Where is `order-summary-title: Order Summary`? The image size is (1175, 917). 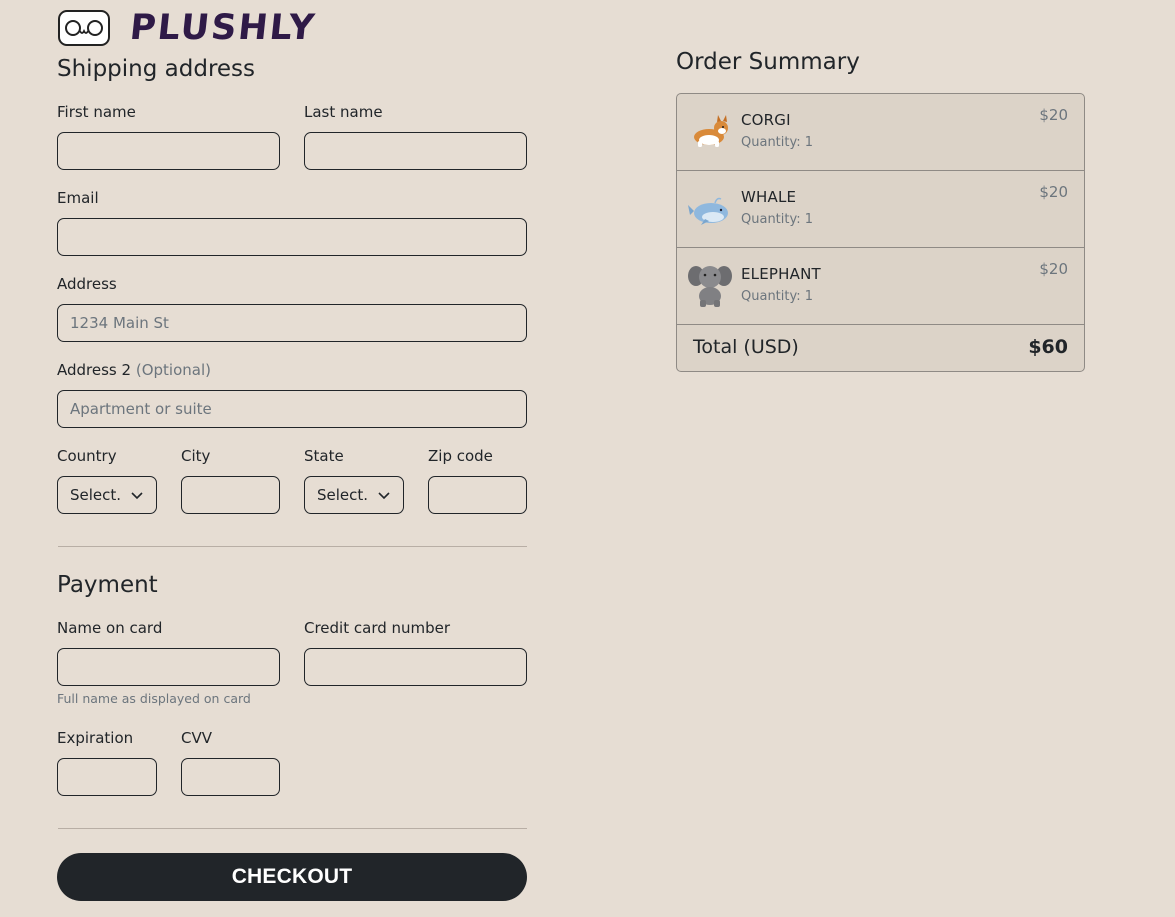 order-summary-title: Order Summary is located at coordinates (768, 62).